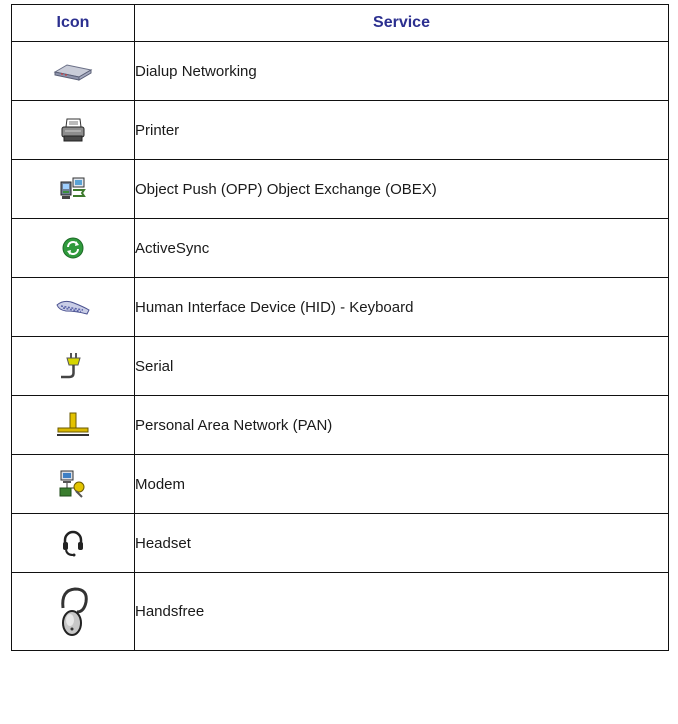 The height and width of the screenshot is (724, 678). I want to click on service-name: Modem, so click(401, 484).